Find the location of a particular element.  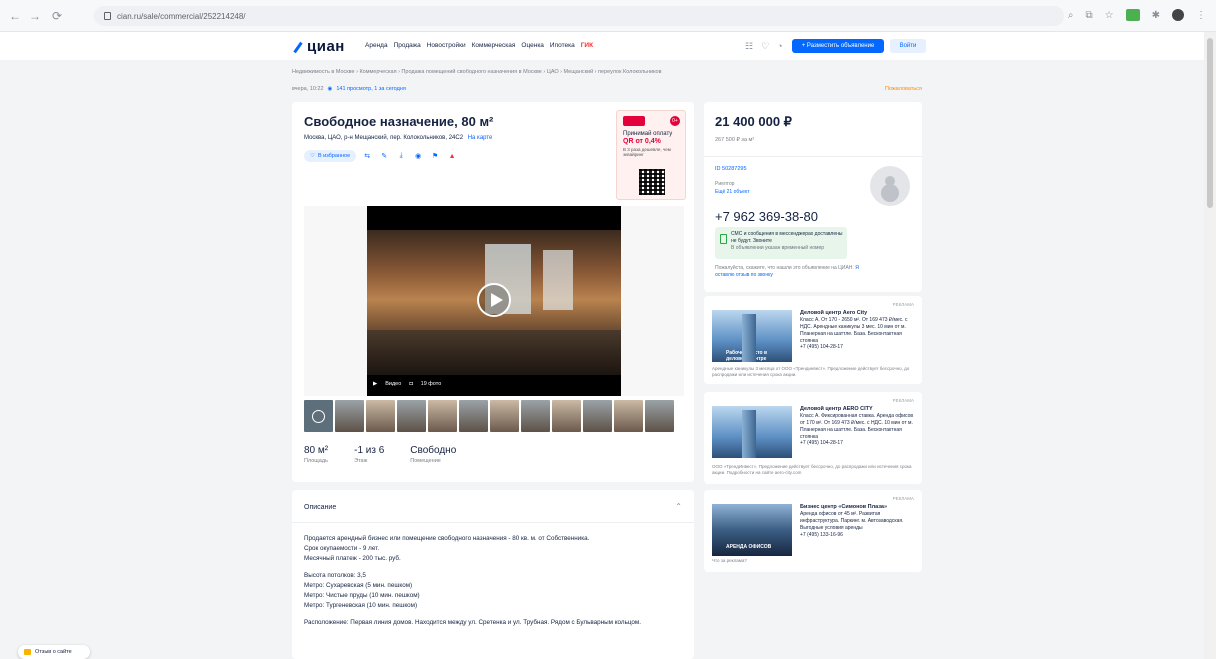

logo-mark-icon is located at coordinates (298, 47).